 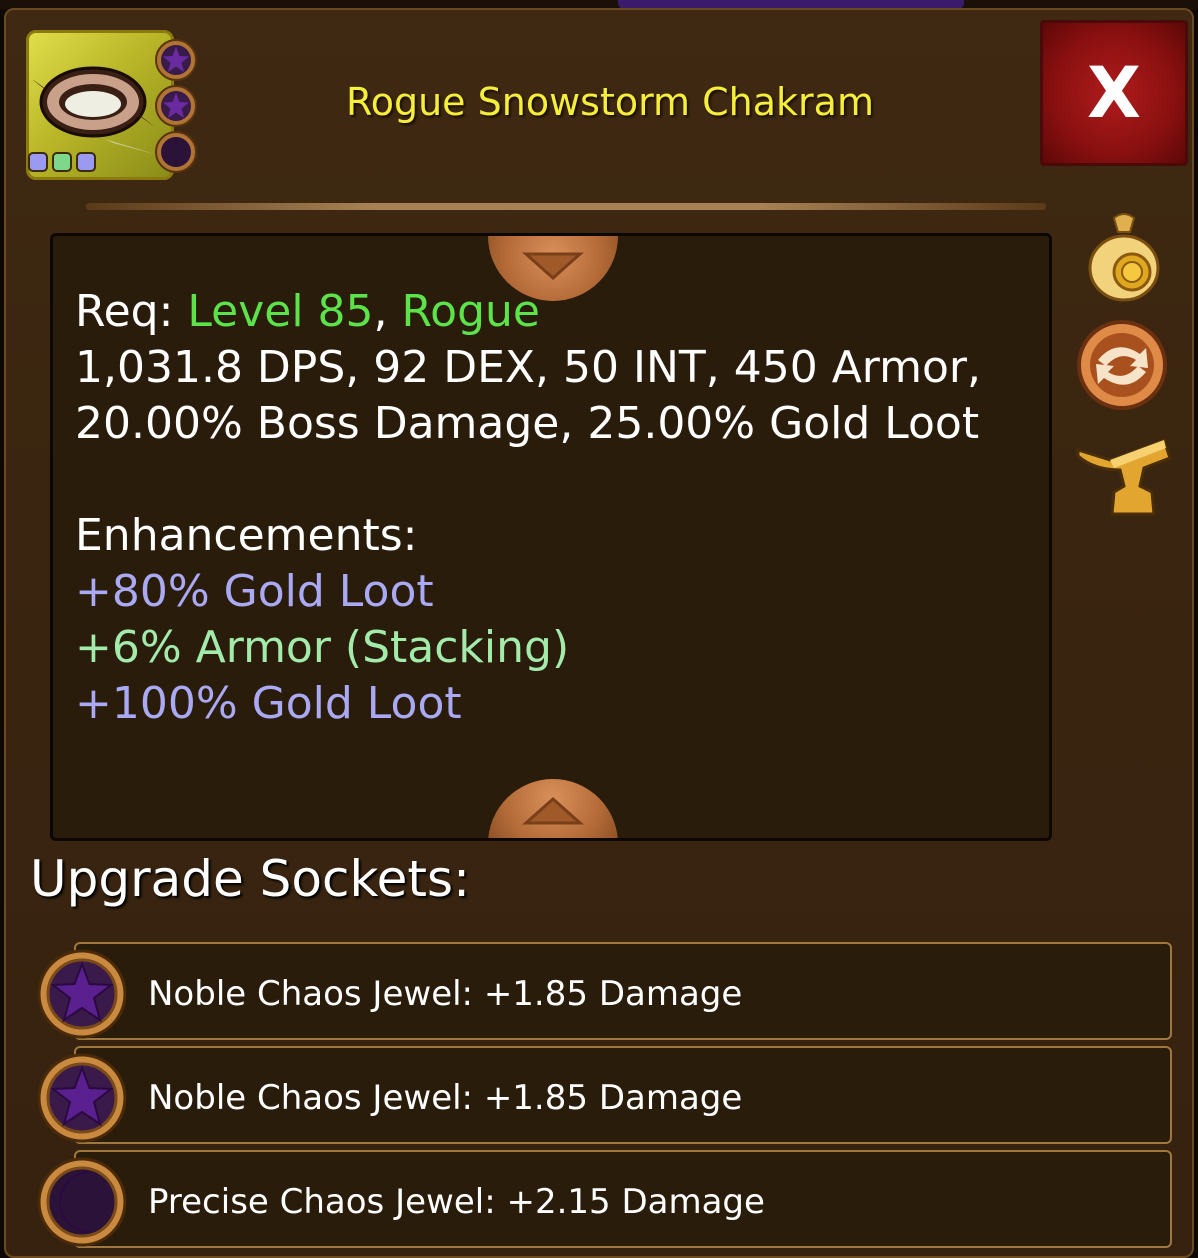 I want to click on close-icon: X, so click(x=1114, y=93).